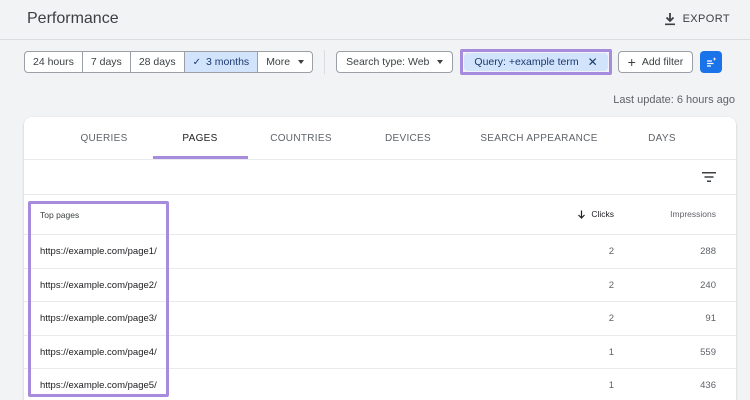 Image resolution: width=750 pixels, height=400 pixels. I want to click on page-url: https://example.com/page1/, so click(98, 251).